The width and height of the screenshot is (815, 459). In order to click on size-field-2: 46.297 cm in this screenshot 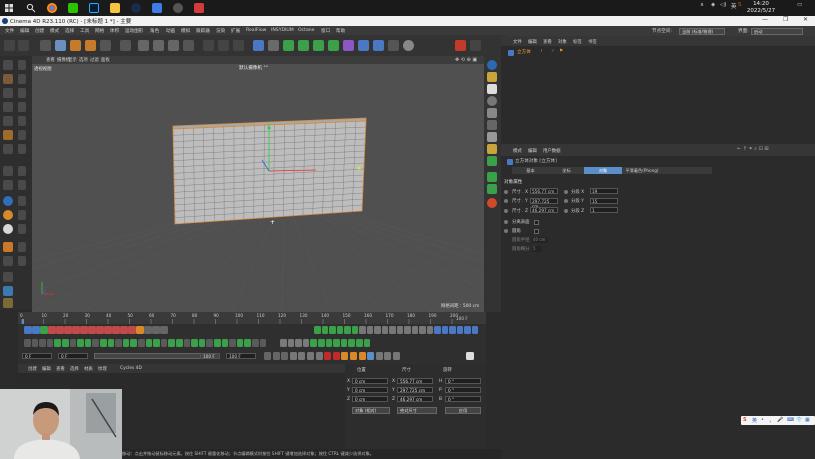, I will do `click(544, 210)`.